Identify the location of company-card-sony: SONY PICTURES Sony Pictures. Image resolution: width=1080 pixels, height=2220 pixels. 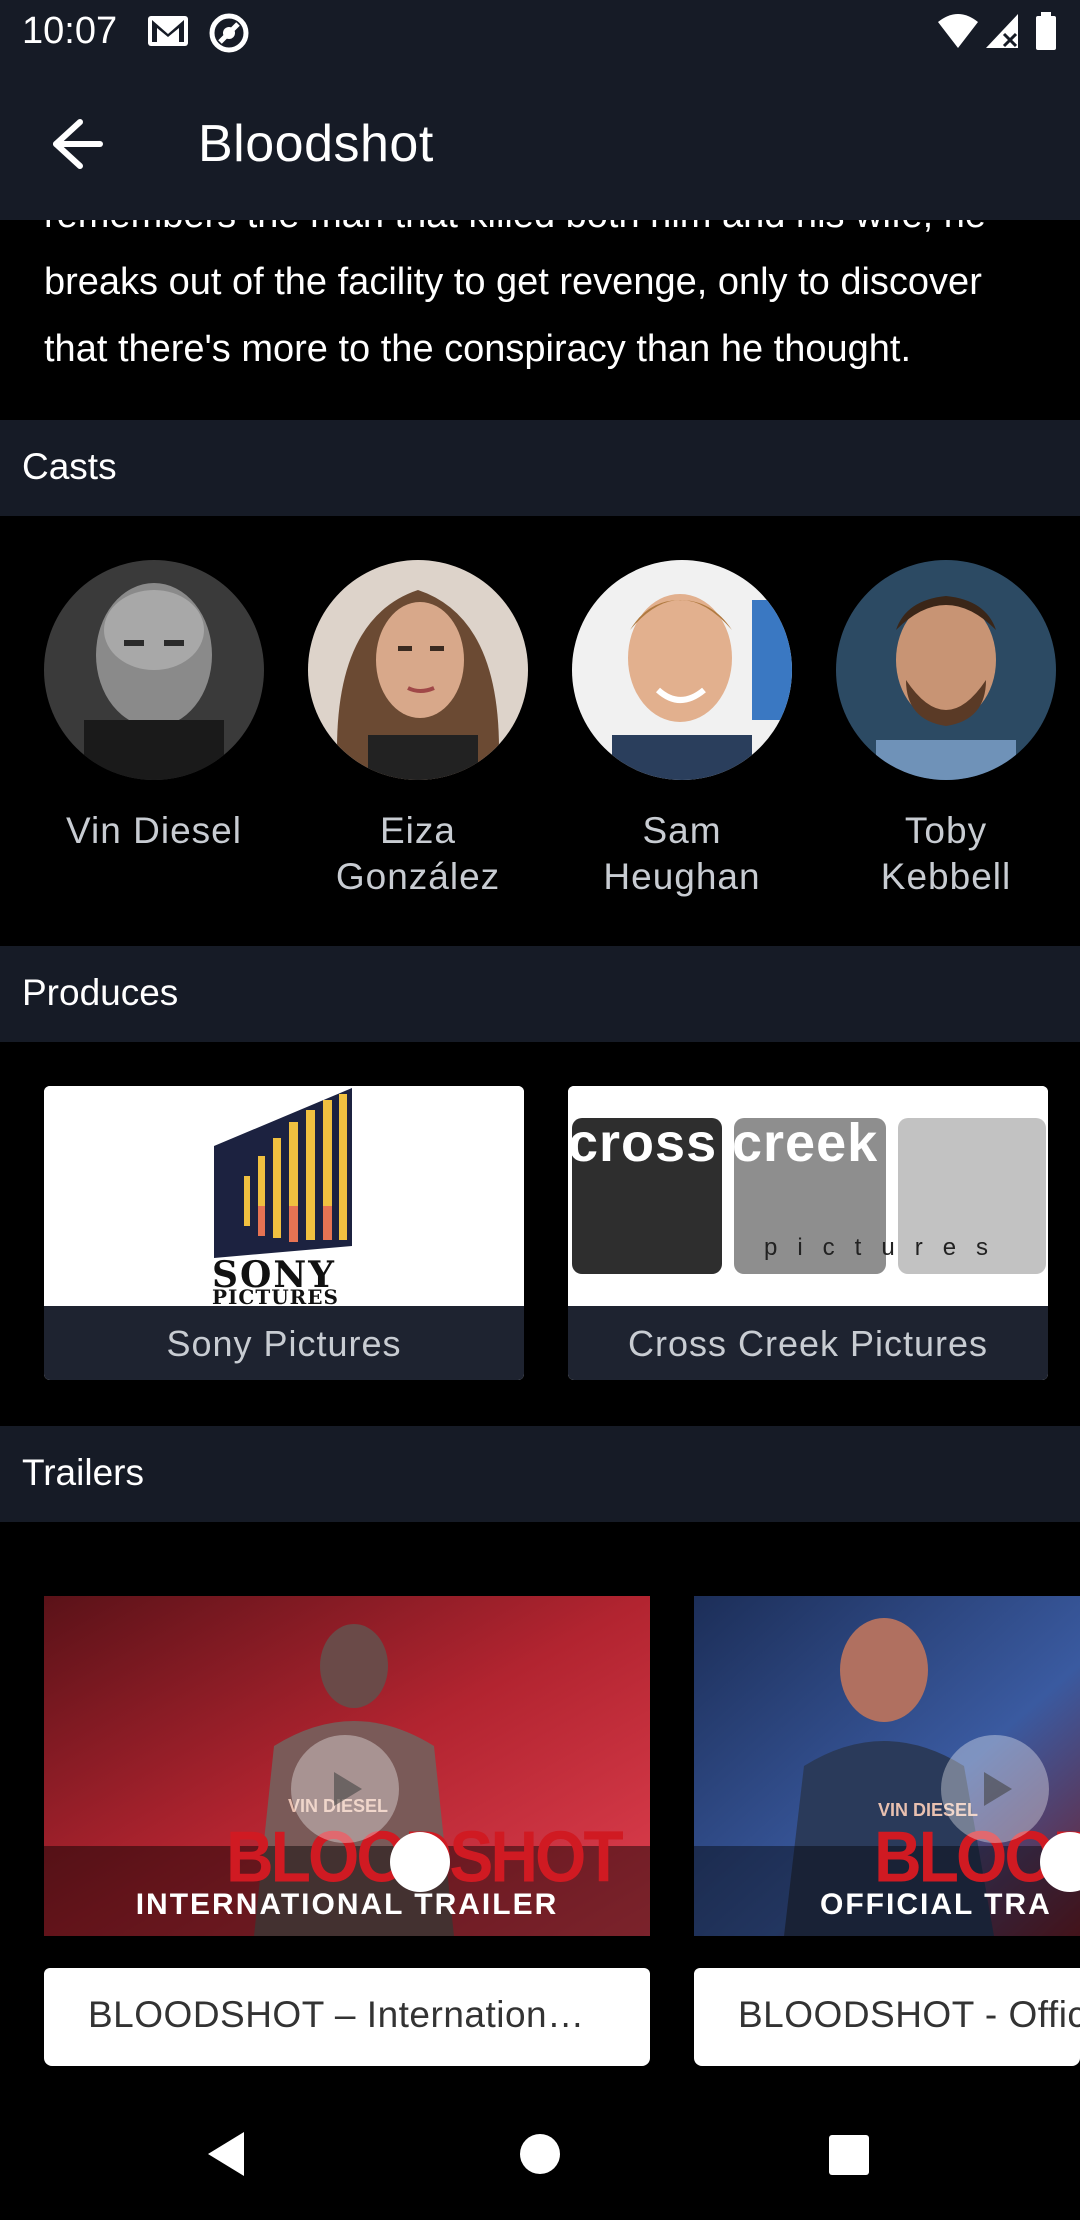
(284, 1233).